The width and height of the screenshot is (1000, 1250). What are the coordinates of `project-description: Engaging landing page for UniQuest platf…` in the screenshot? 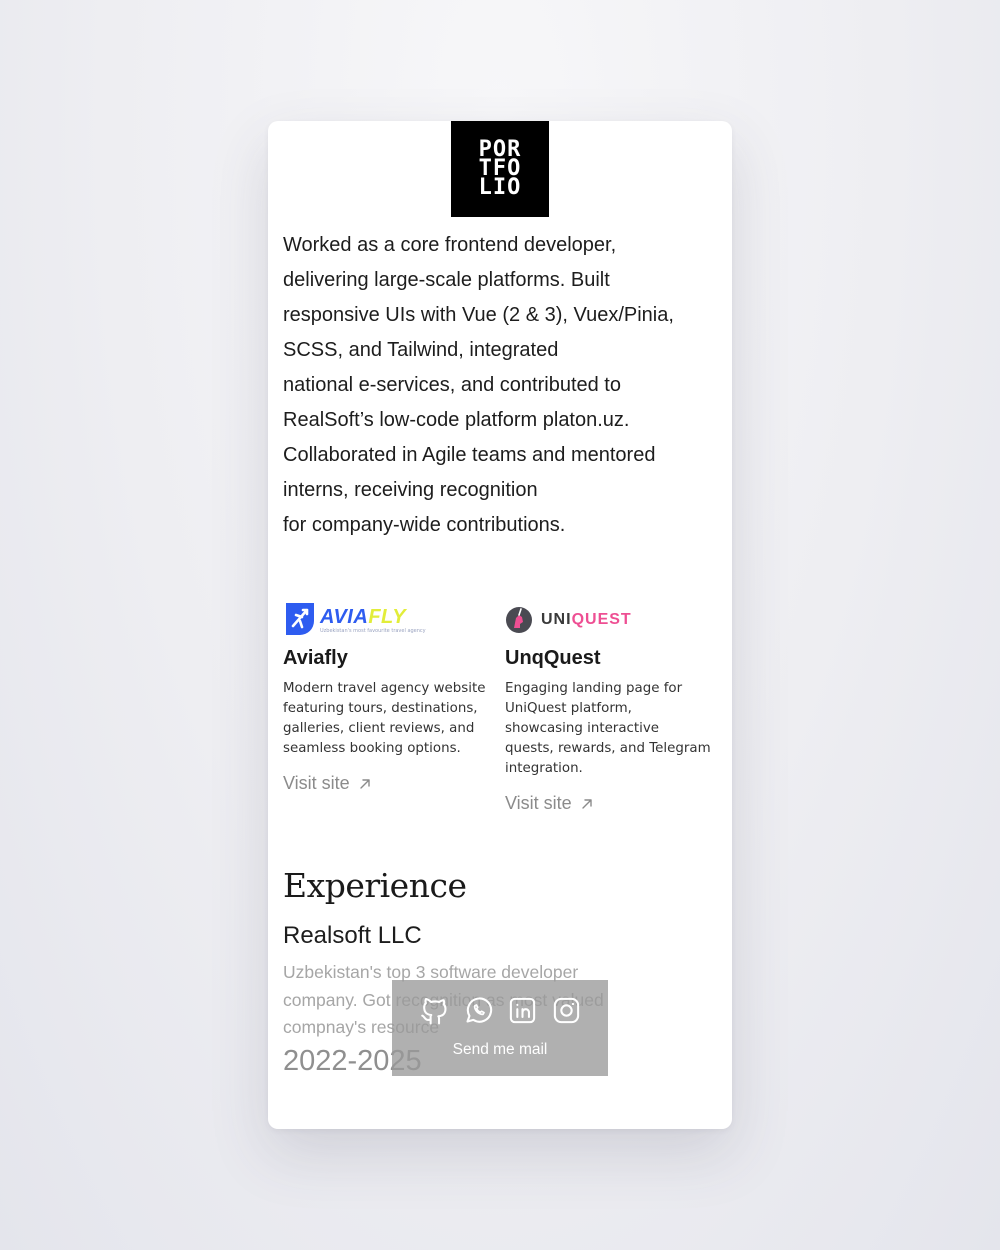 It's located at (612, 729).